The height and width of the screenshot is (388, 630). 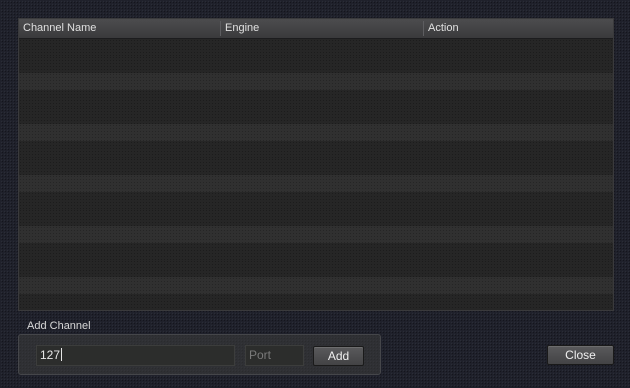 What do you see at coordinates (135, 355) in the screenshot?
I see `host-input: 127` at bounding box center [135, 355].